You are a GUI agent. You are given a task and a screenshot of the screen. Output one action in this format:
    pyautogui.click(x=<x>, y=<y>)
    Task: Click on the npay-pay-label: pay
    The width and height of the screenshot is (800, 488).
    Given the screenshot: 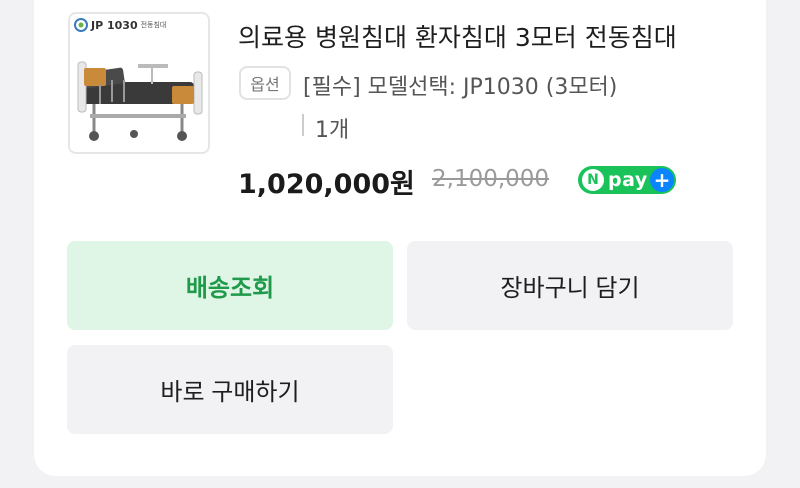 What is the action you would take?
    pyautogui.click(x=628, y=180)
    